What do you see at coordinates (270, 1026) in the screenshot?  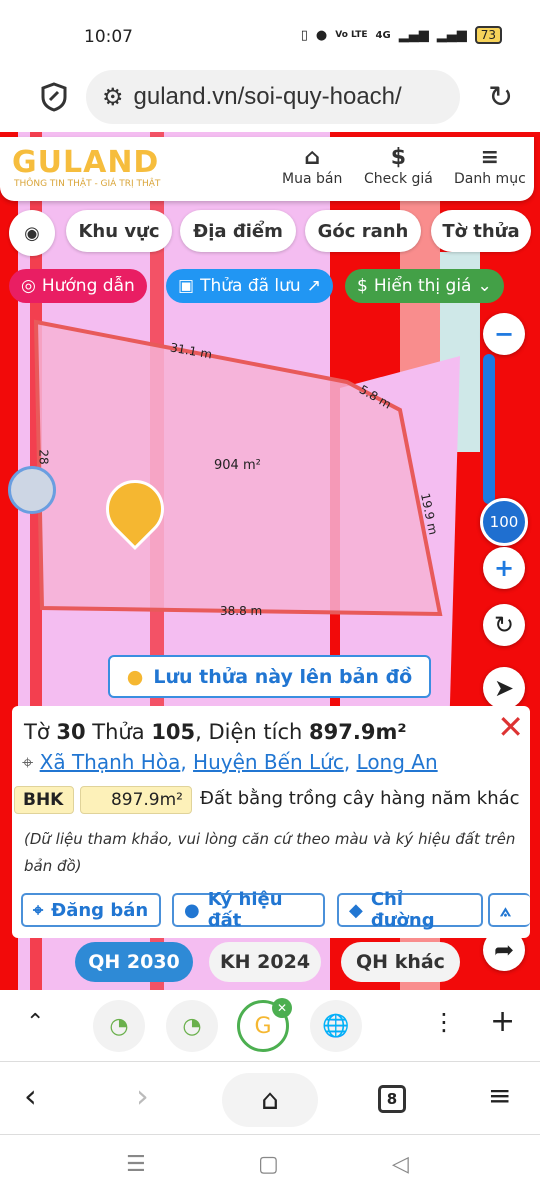 I see `tab-strip: ⌃ ◔ ◔ G ✕ 🌐 ⋮ +` at bounding box center [270, 1026].